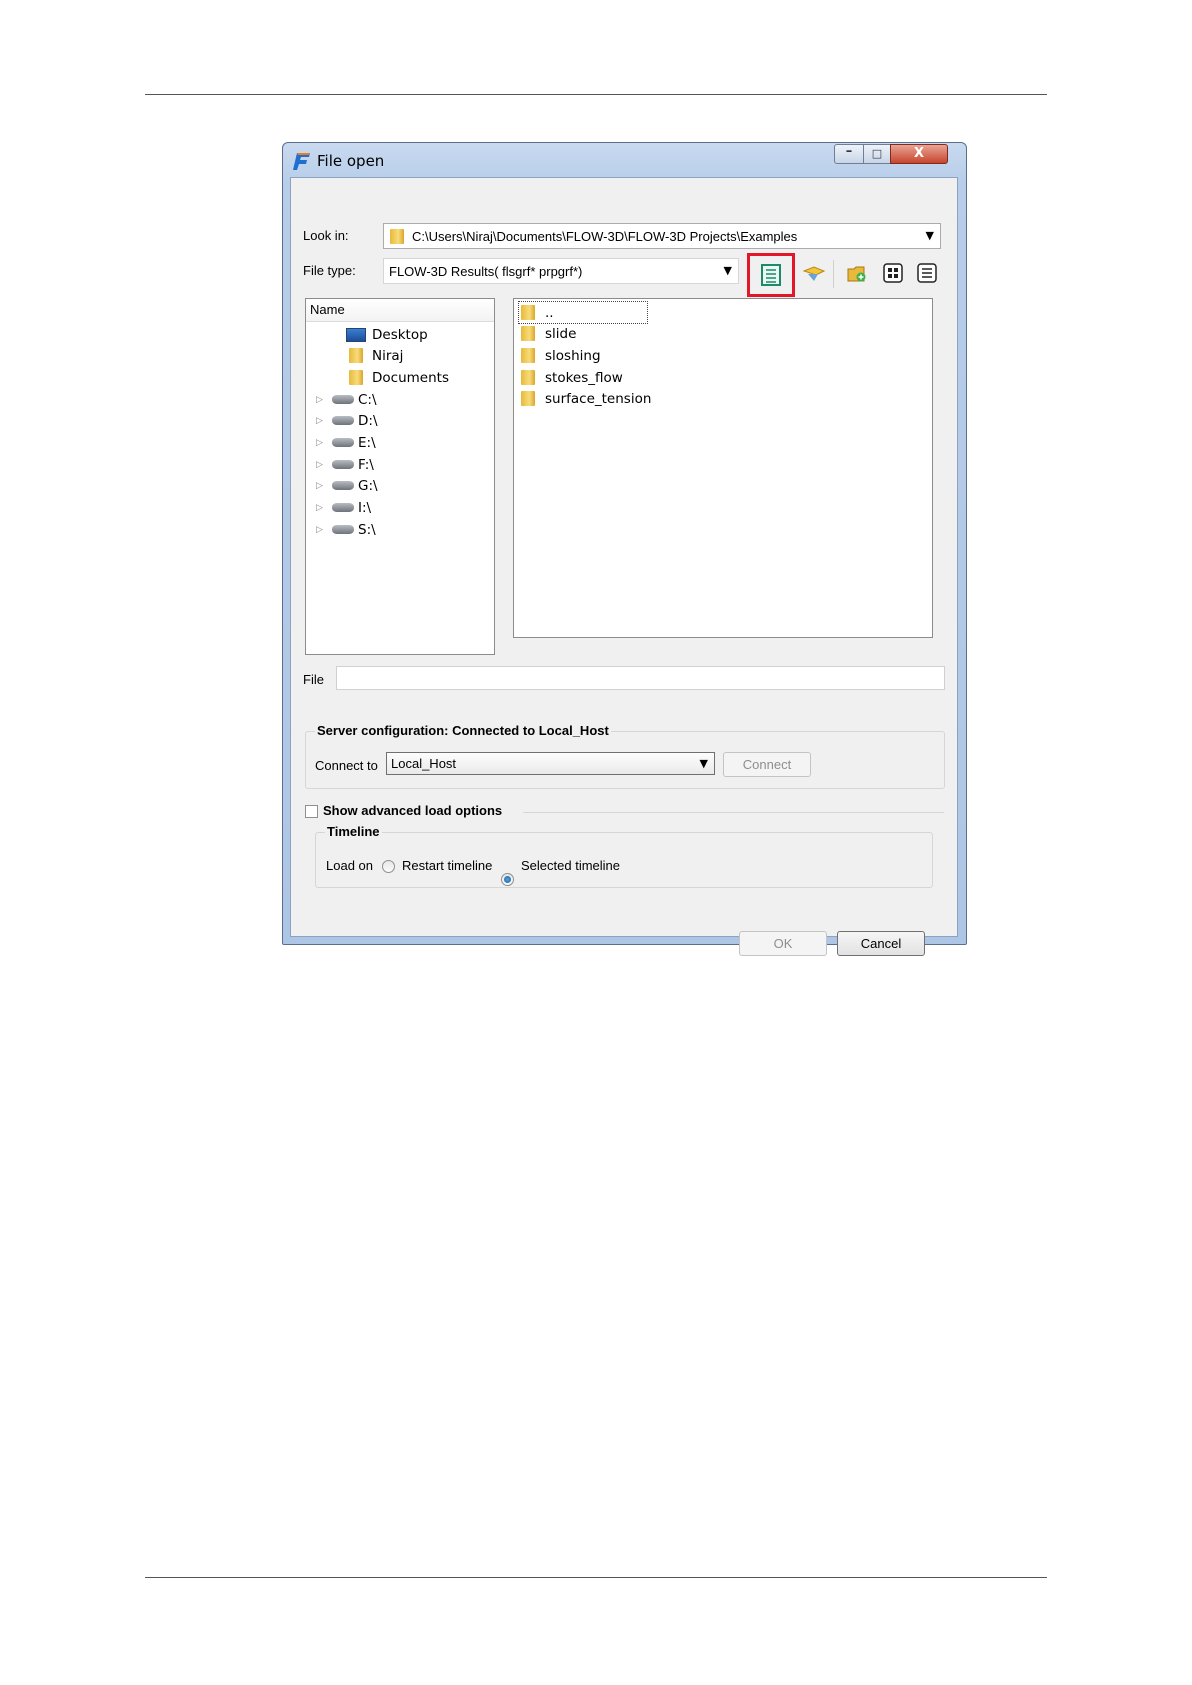 This screenshot has height=1685, width=1192. What do you see at coordinates (366, 464) in the screenshot?
I see `sidebar-item-label: F:\` at bounding box center [366, 464].